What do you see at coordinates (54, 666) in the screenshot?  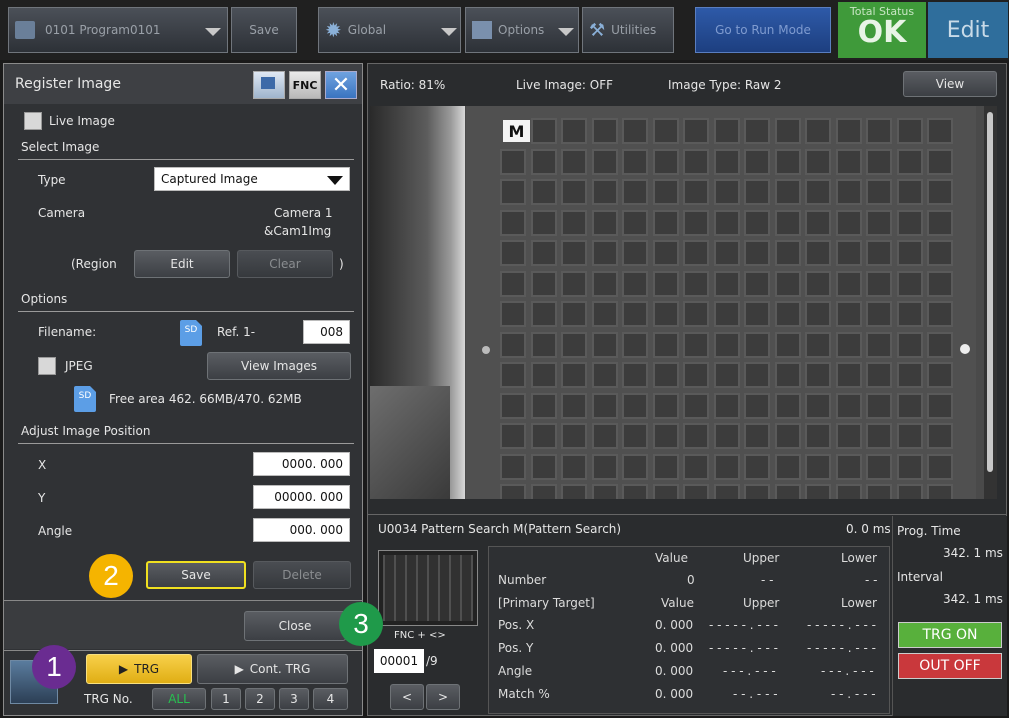 I see `annotation-step-1-label: 1` at bounding box center [54, 666].